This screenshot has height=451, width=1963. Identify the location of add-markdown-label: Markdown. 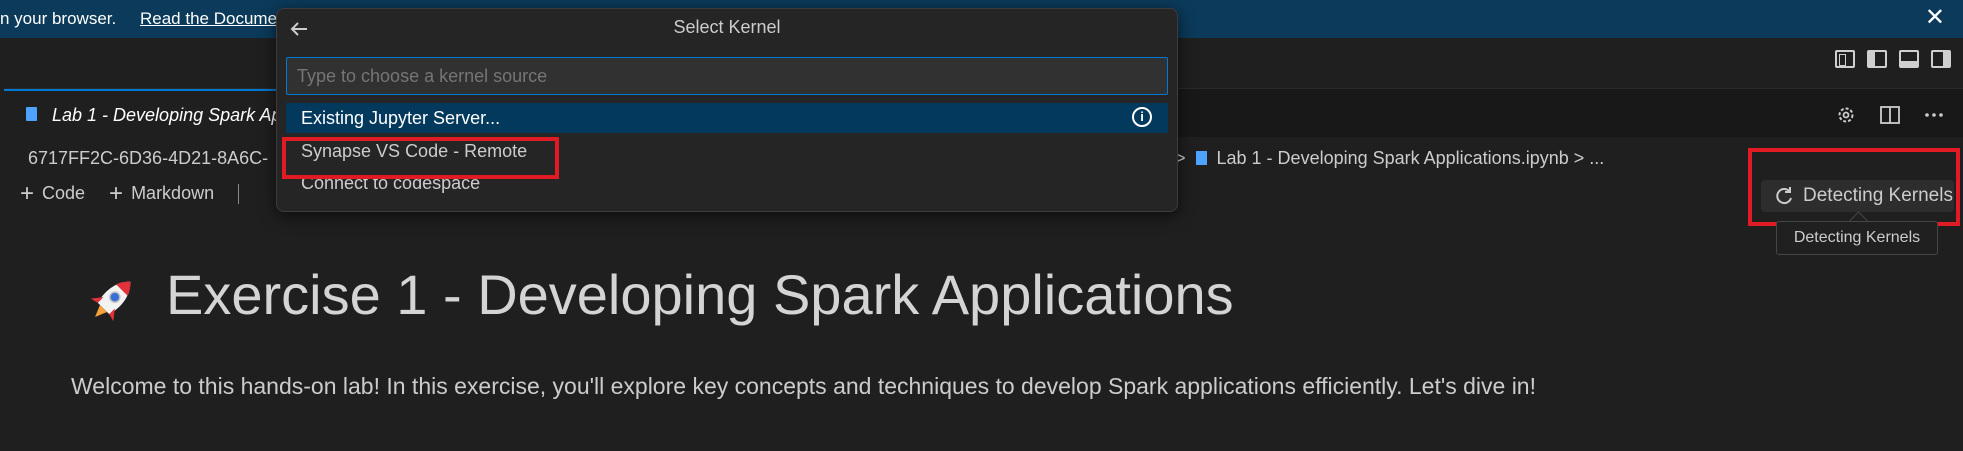
(173, 193).